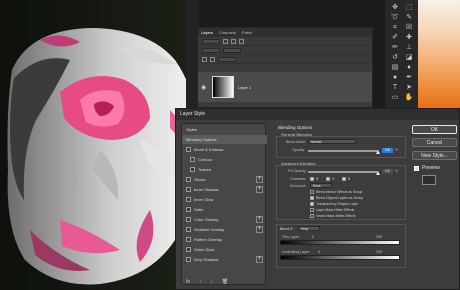 The height and width of the screenshot is (290, 460). What do you see at coordinates (340, 242) in the screenshot?
I see `this-layer-gradient-slider` at bounding box center [340, 242].